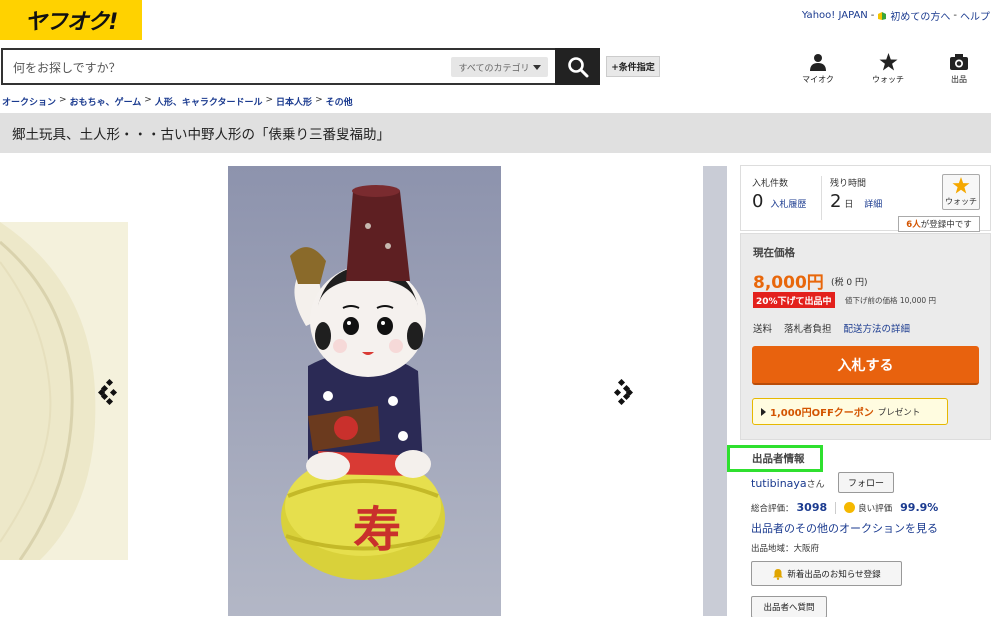  Describe the element at coordinates (109, 392) in the screenshot. I see `previous-arrow-icon` at that location.